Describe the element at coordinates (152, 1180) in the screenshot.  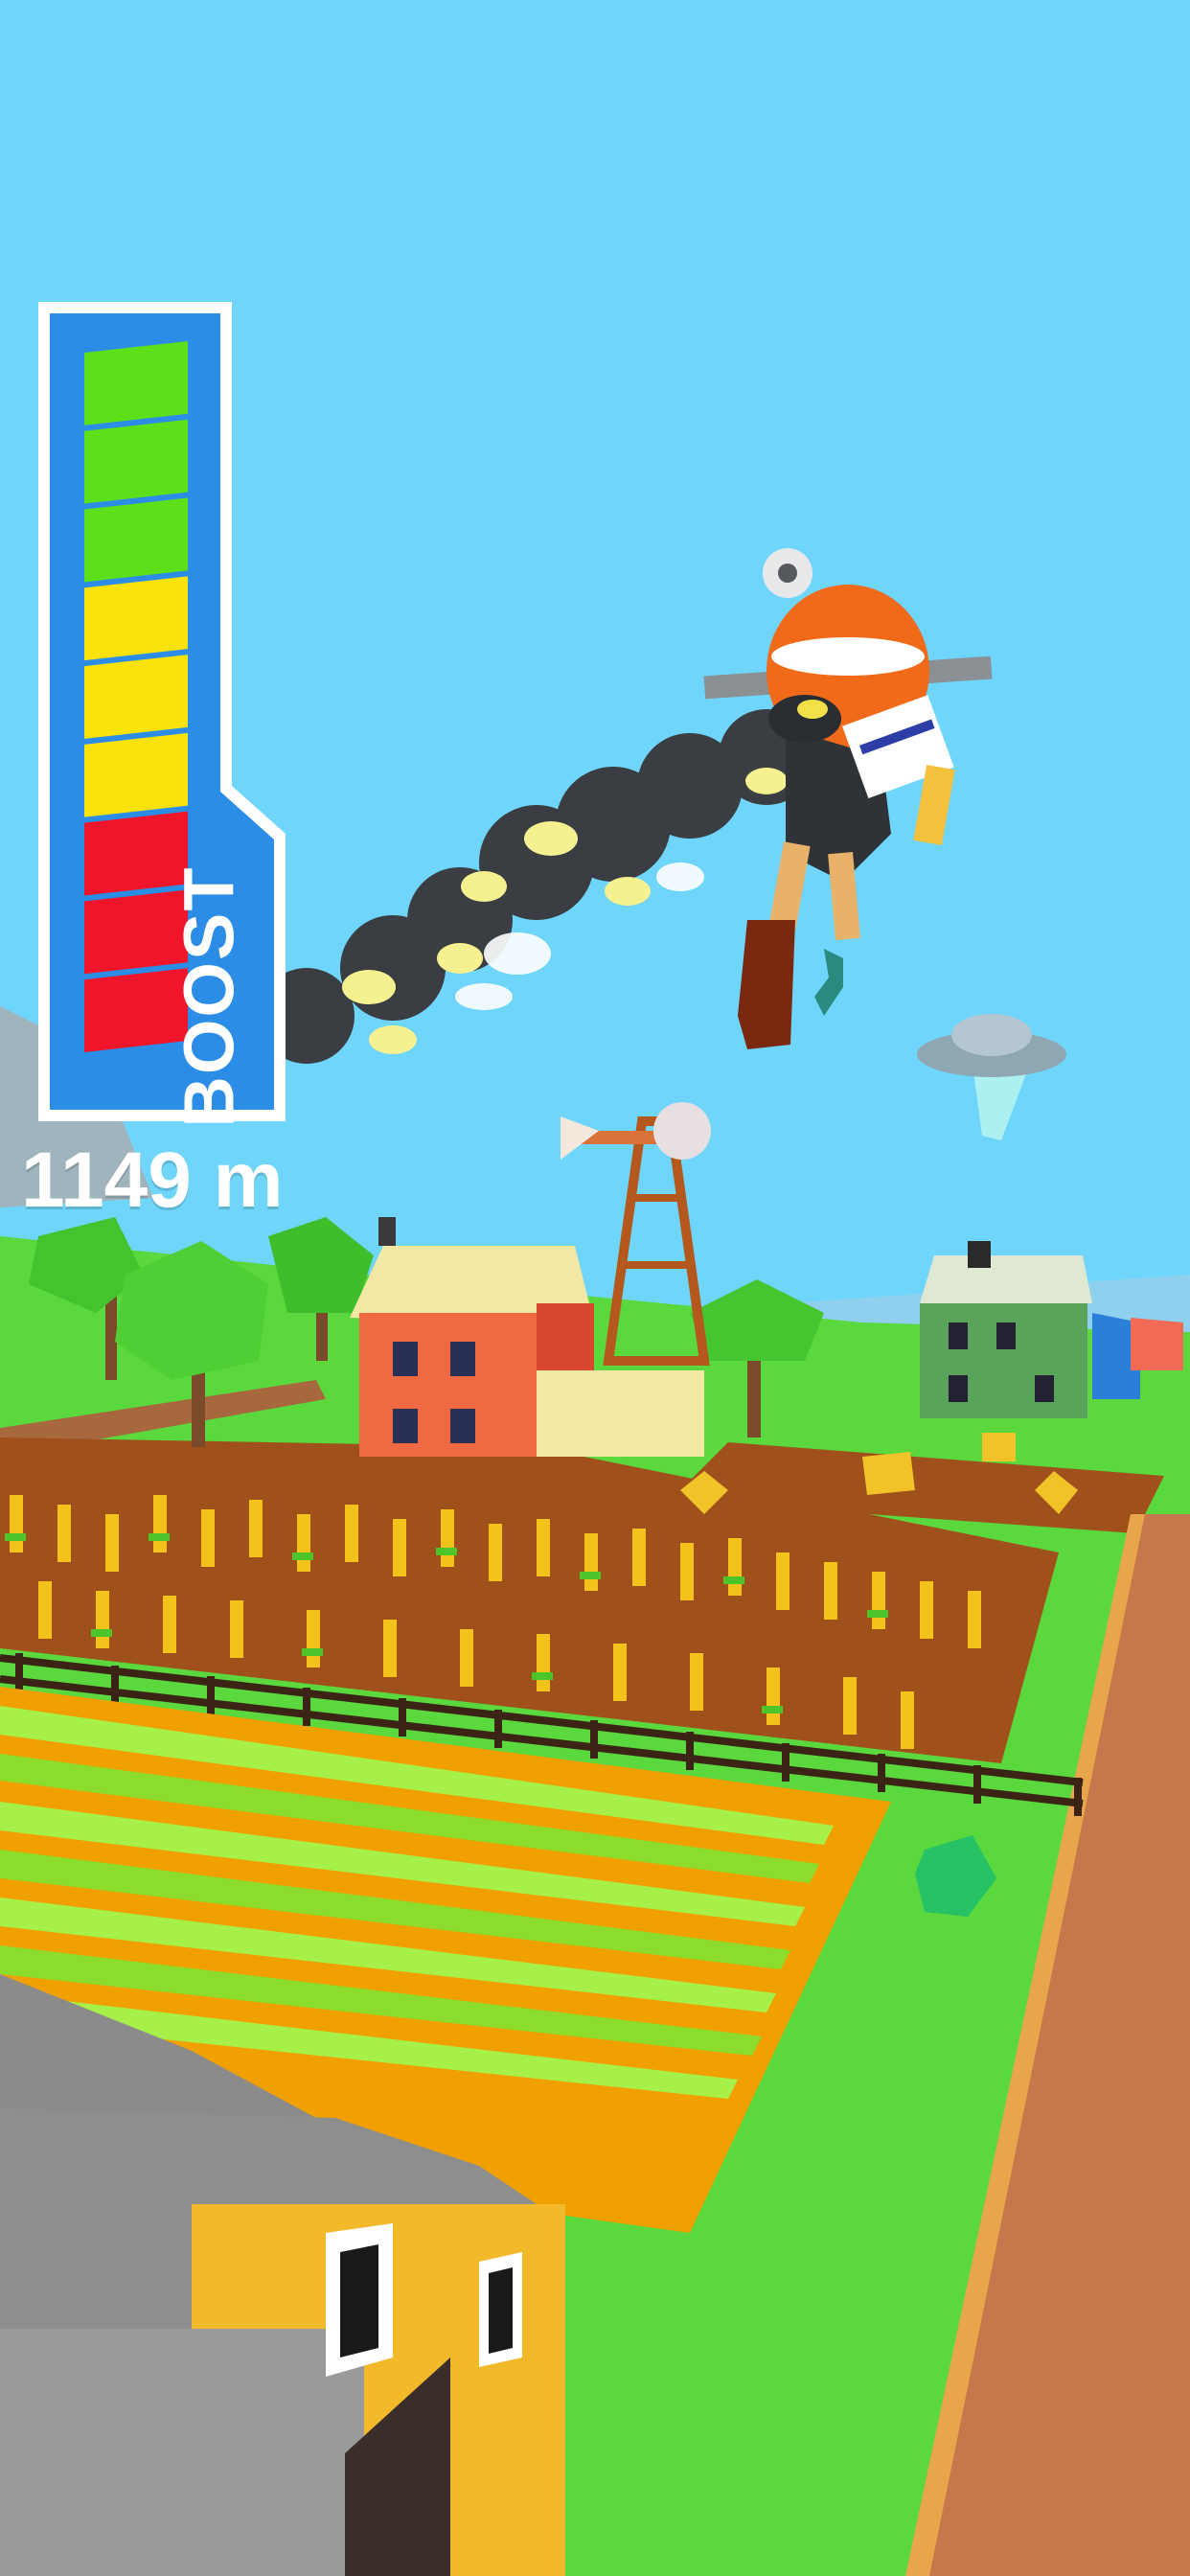
I see `distance-counter: 1149 m` at that location.